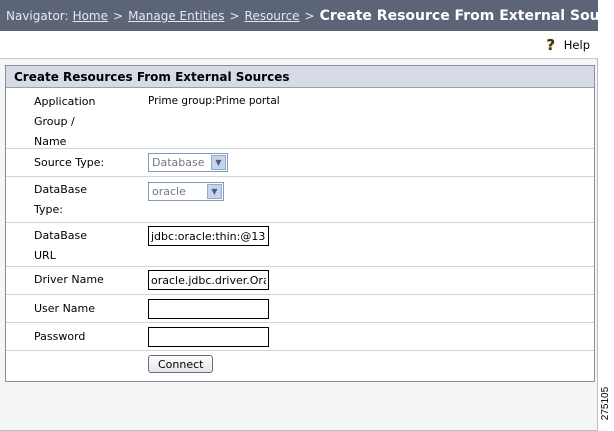 The height and width of the screenshot is (431, 614). I want to click on help-link: ? Help, so click(567, 45).